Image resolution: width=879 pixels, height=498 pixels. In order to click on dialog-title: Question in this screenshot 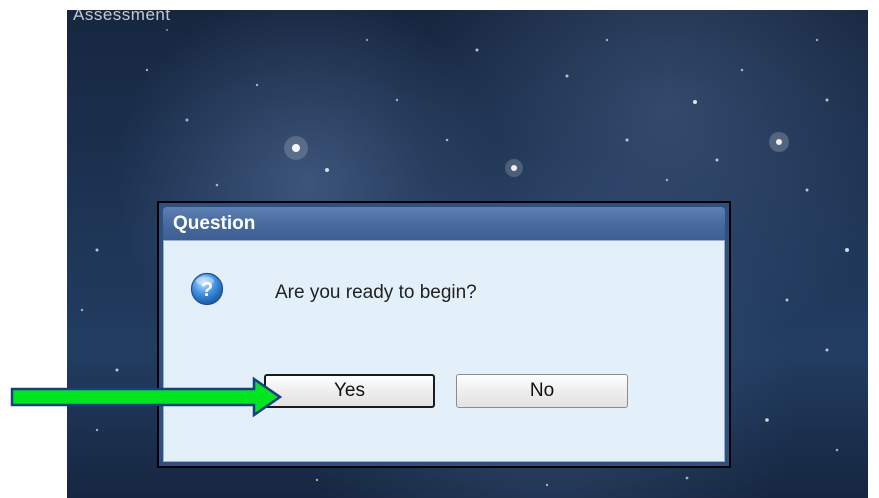, I will do `click(214, 223)`.